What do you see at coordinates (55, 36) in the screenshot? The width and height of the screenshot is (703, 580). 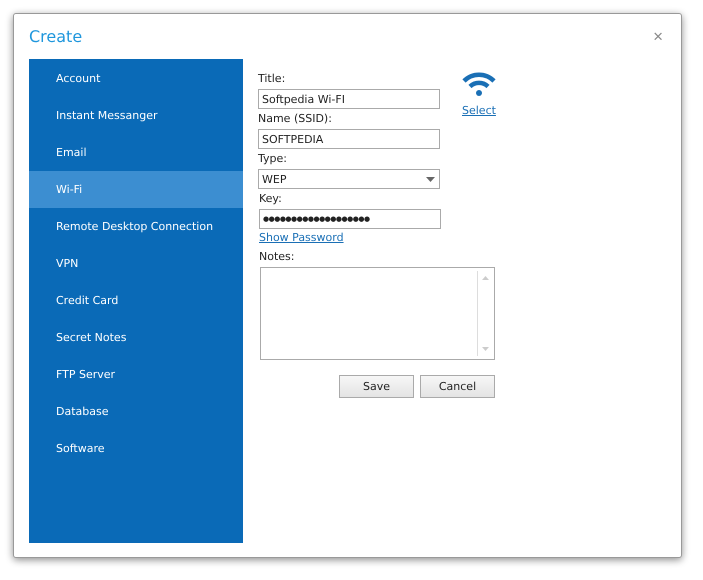 I see `window-title: Create` at bounding box center [55, 36].